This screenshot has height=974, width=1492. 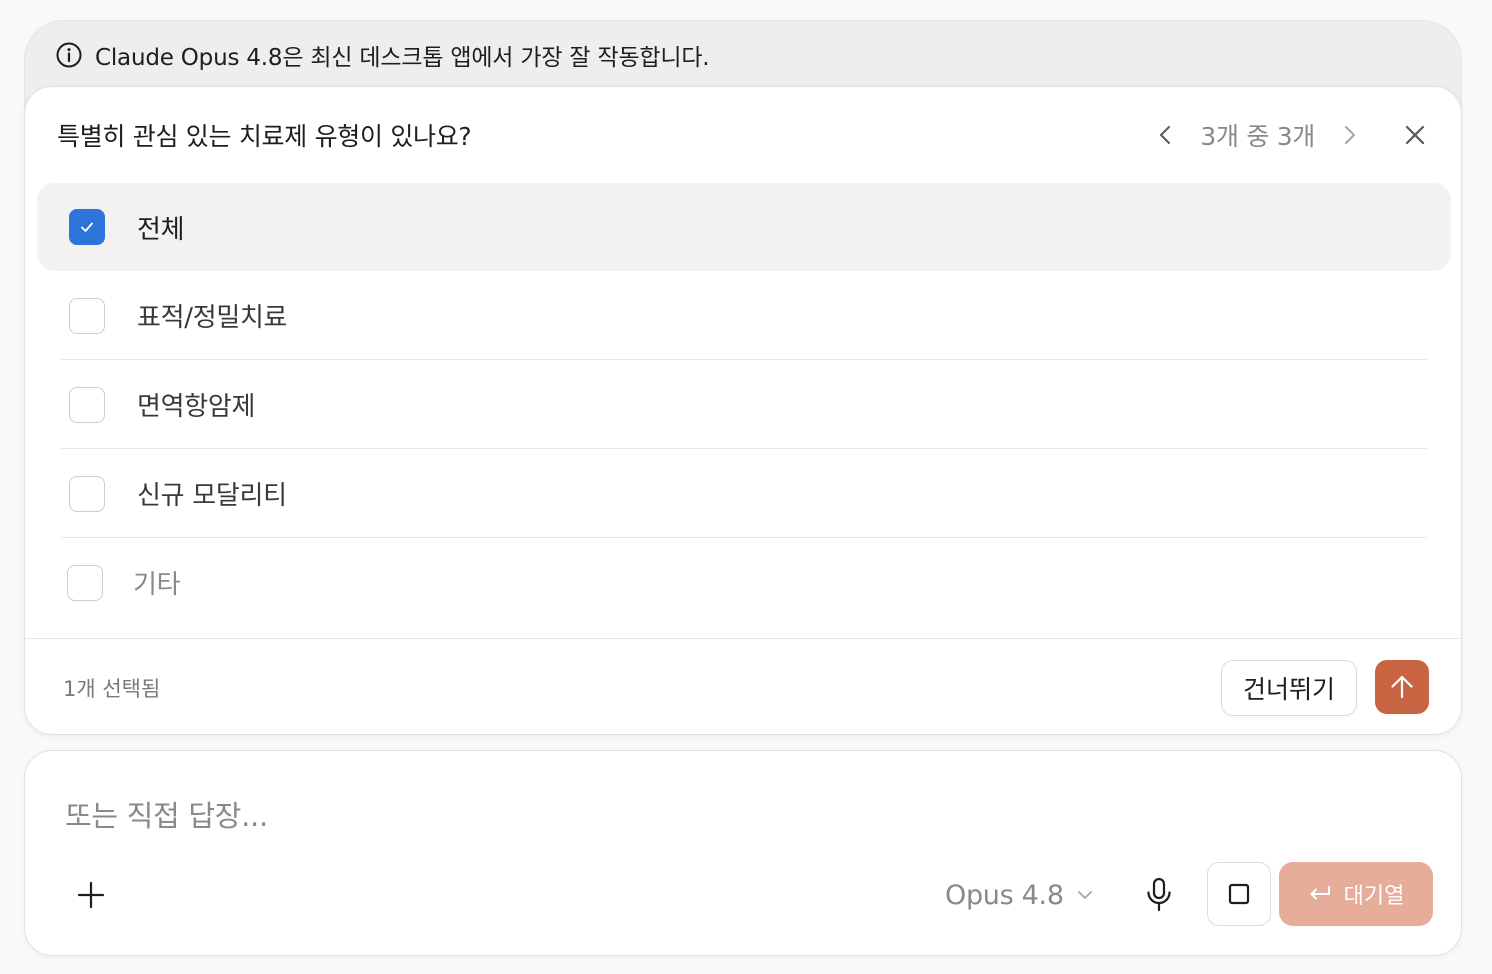 I want to click on stop-icon, so click(x=1239, y=894).